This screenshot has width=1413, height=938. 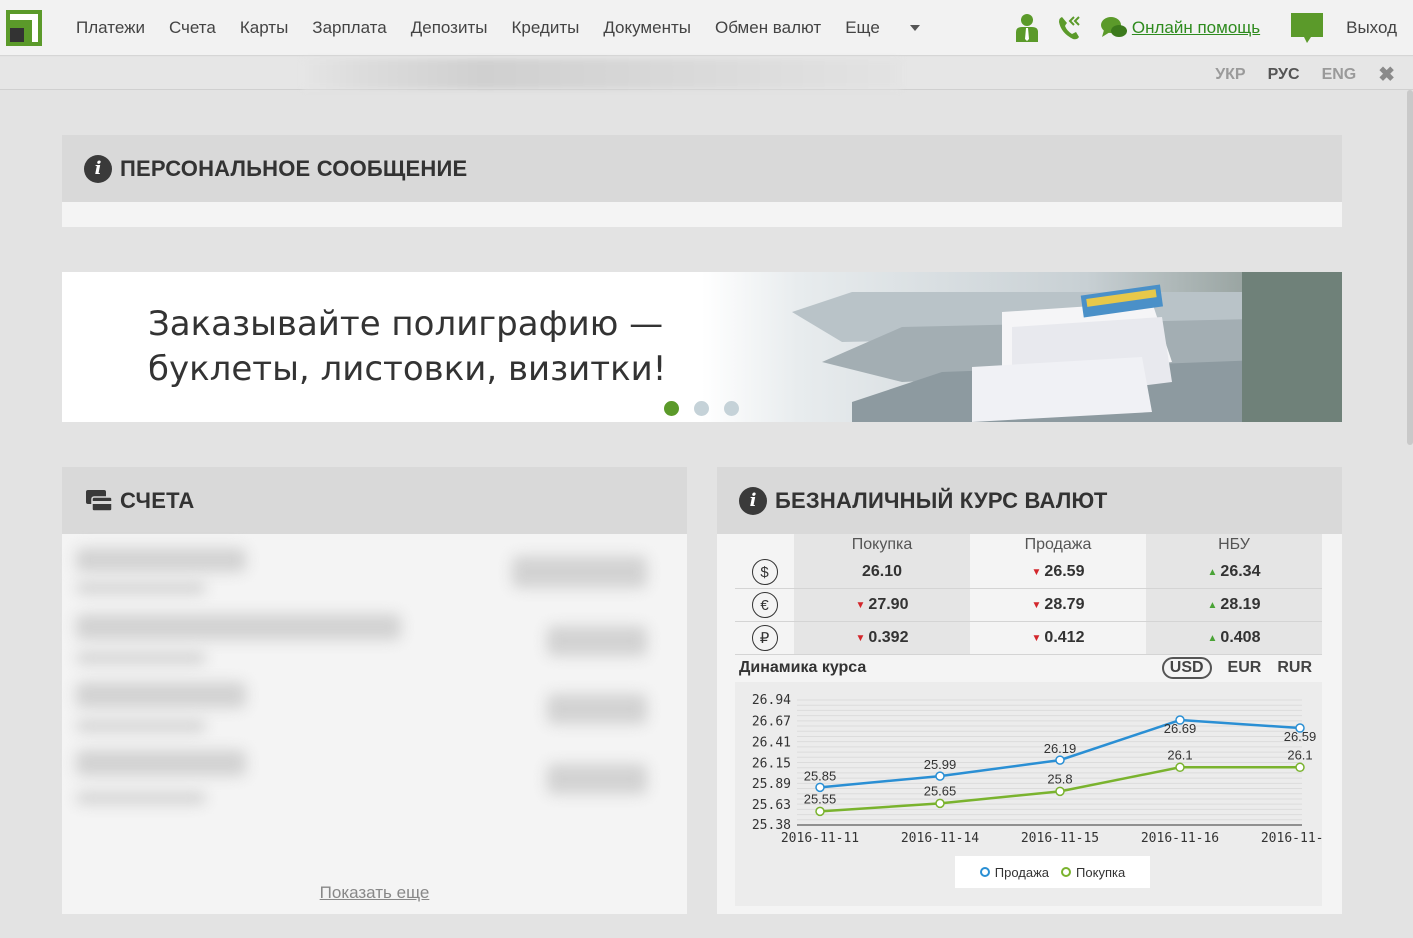 What do you see at coordinates (349, 28) in the screenshot?
I see `nav-item: Зарплата` at bounding box center [349, 28].